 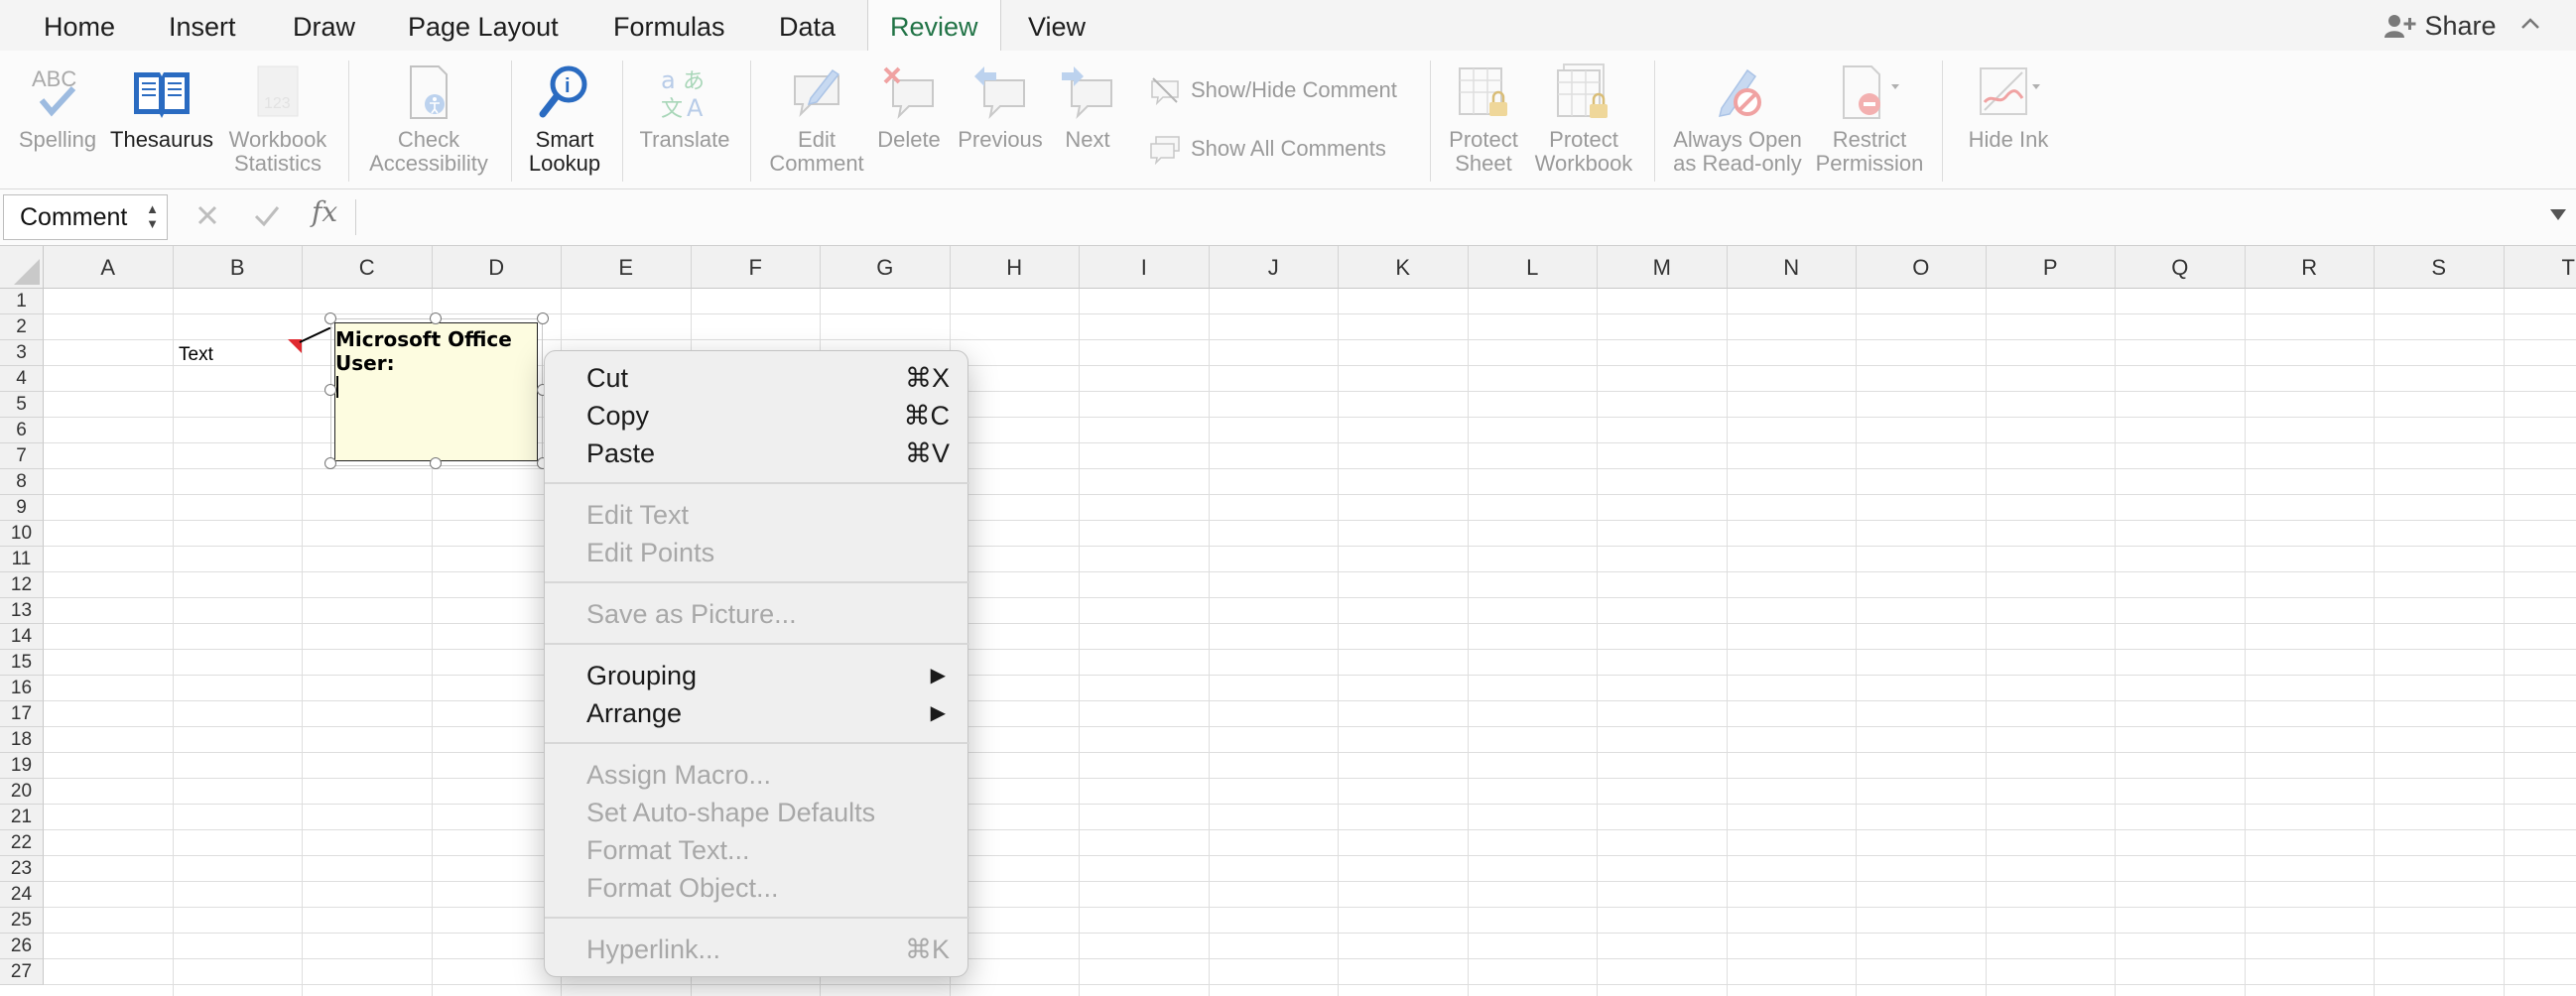 I want to click on tab-page-layout: Page Layout, so click(x=483, y=25).